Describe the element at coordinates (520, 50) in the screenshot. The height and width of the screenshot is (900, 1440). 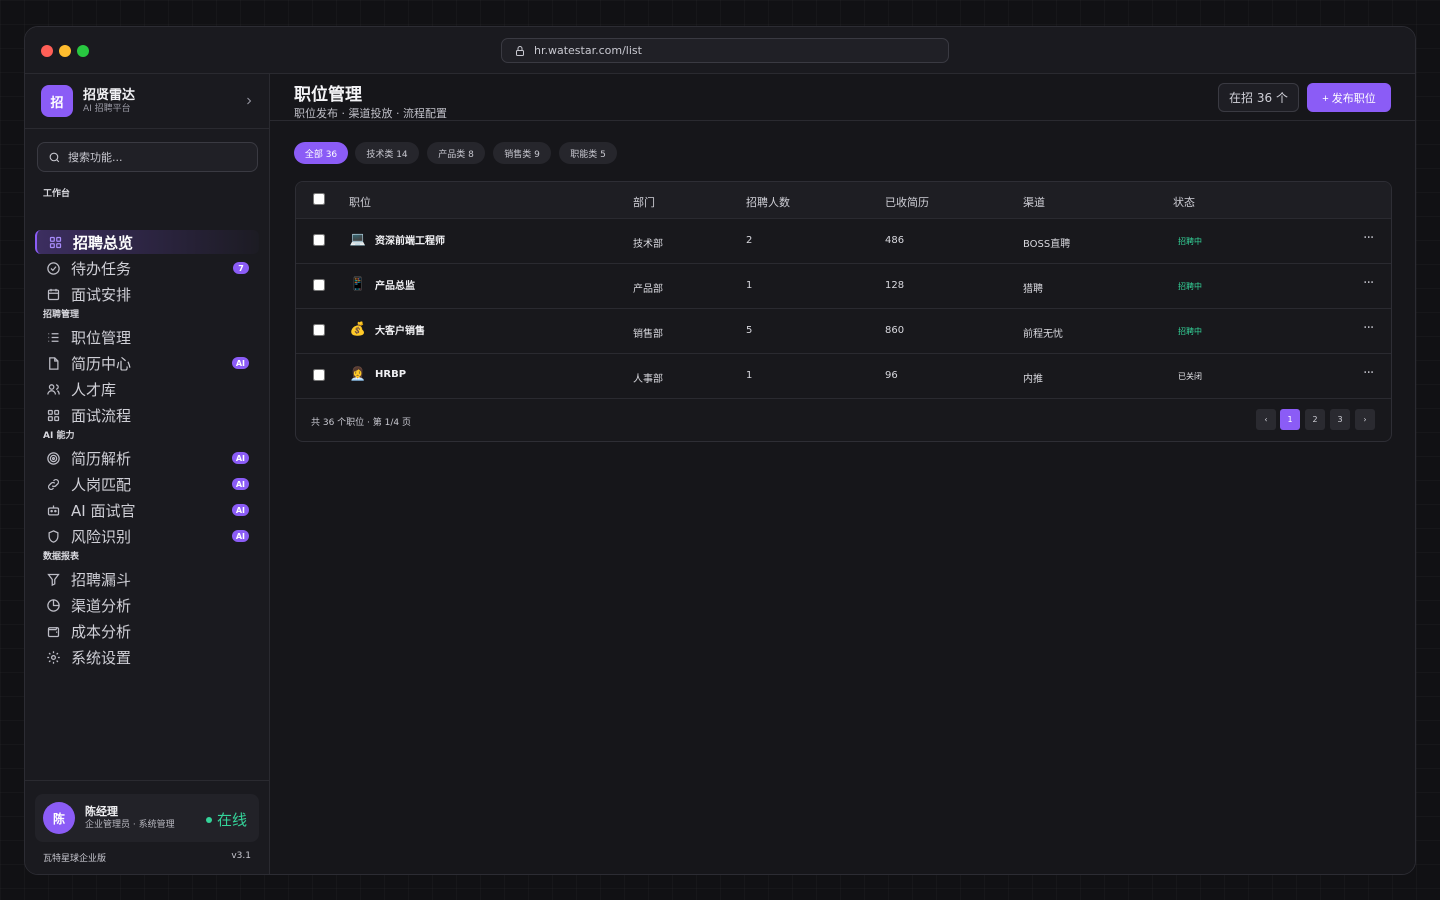
I see `lock-icon` at that location.